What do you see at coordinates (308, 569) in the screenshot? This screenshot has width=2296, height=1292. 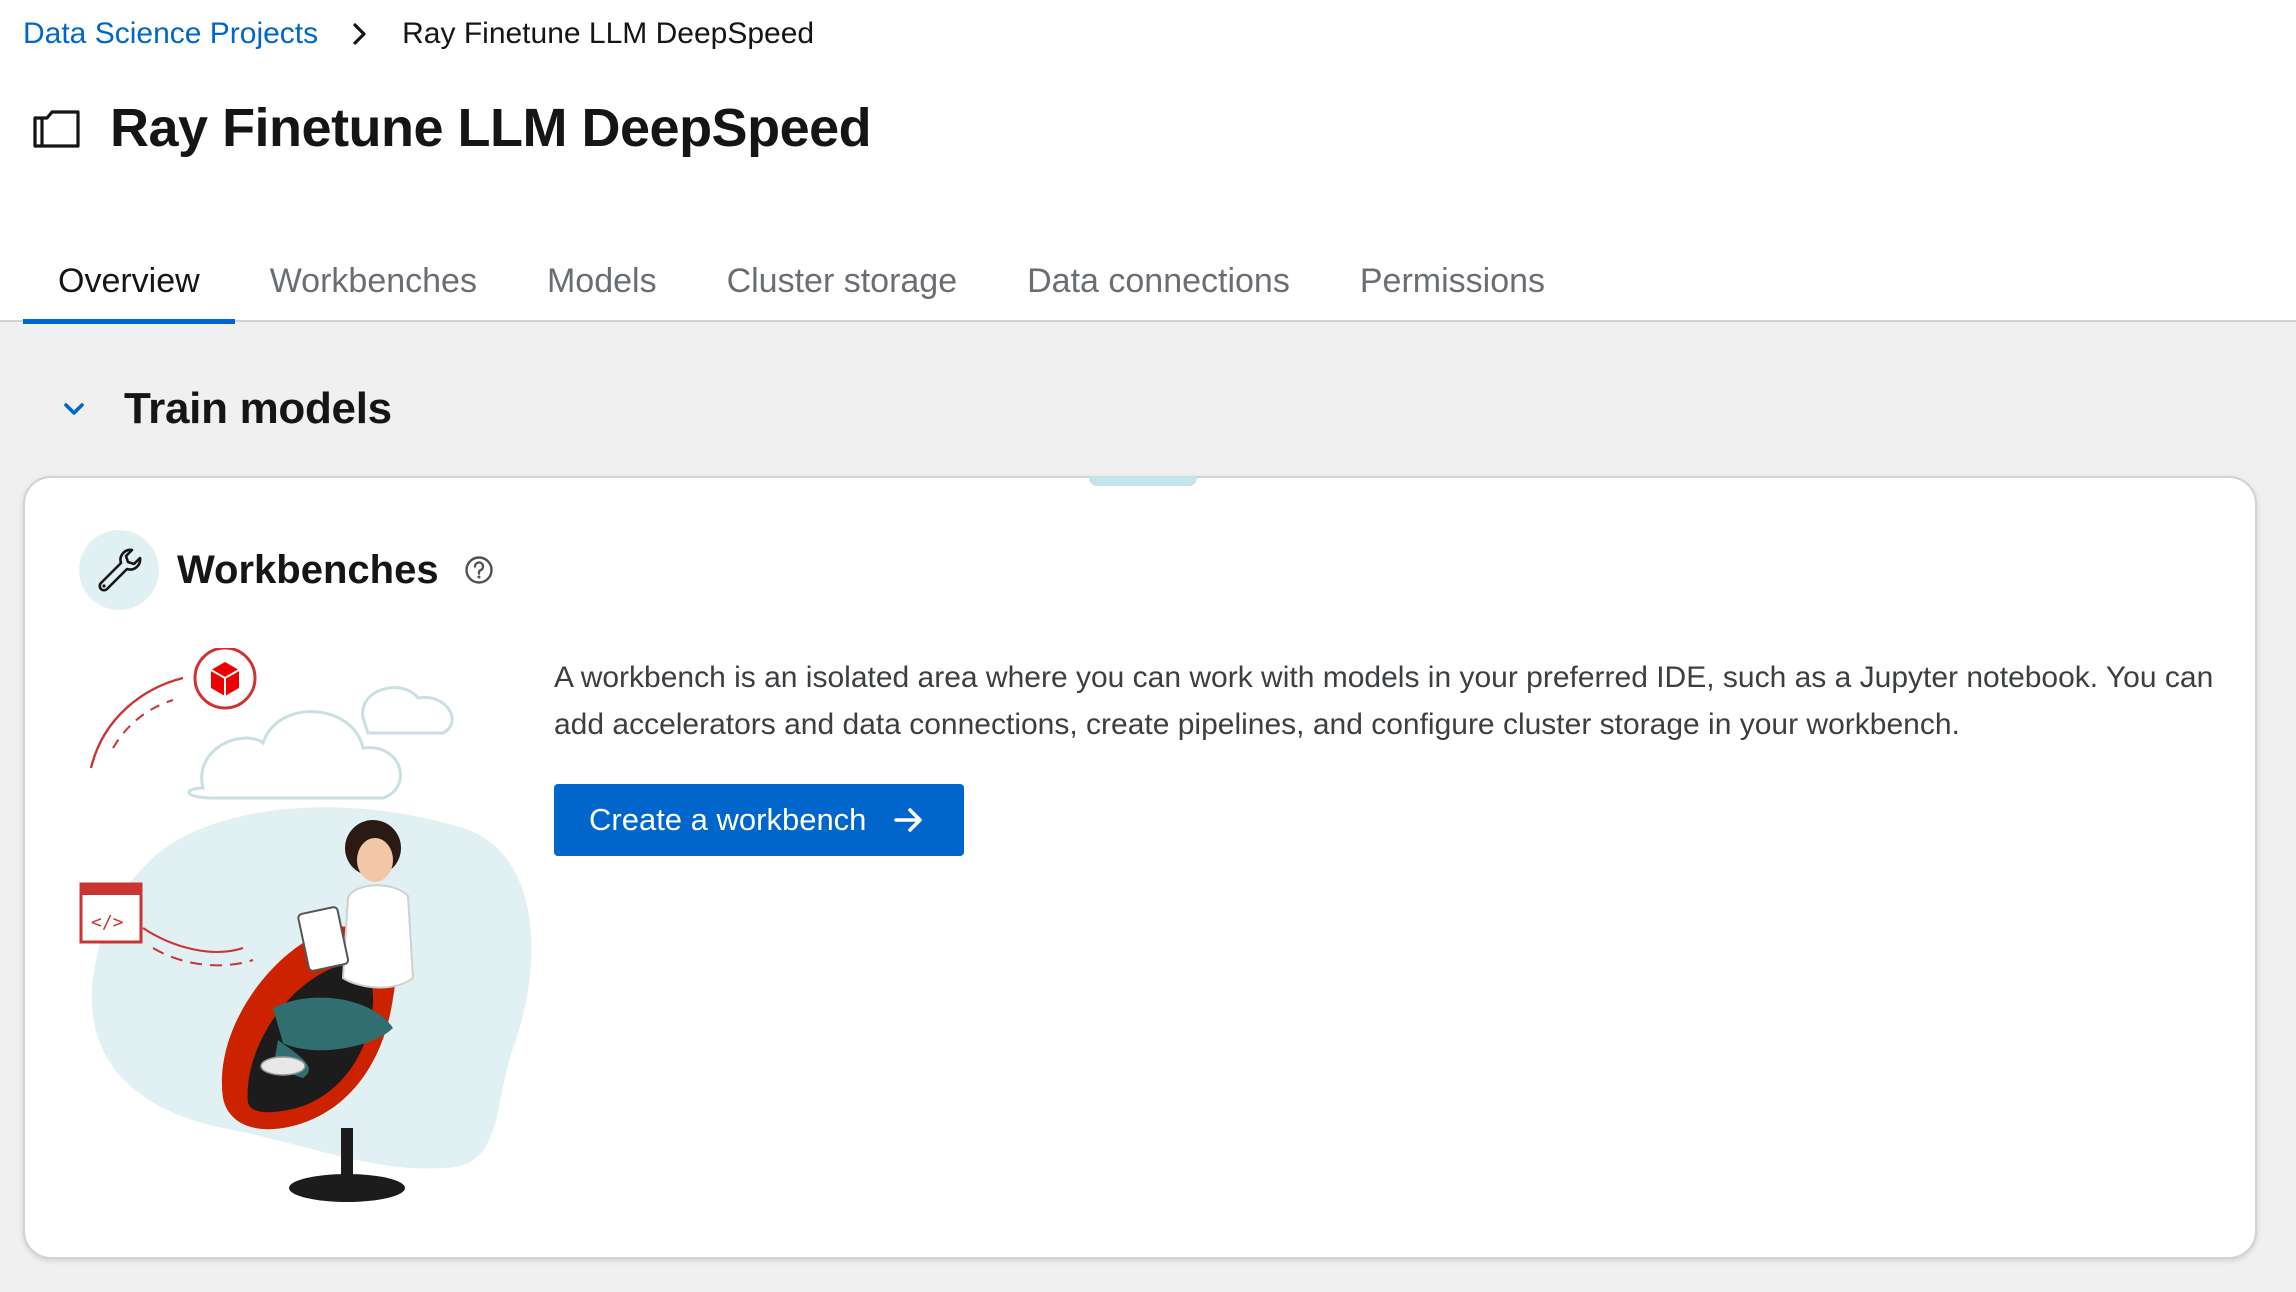 I see `card-title: Workbenches` at bounding box center [308, 569].